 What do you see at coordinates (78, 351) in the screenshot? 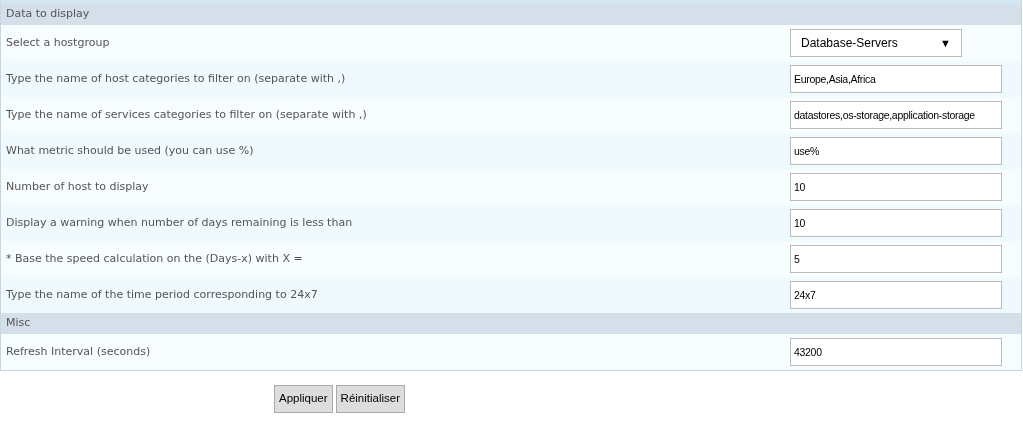
I see `field-label: Refresh Interval (seconds)` at bounding box center [78, 351].